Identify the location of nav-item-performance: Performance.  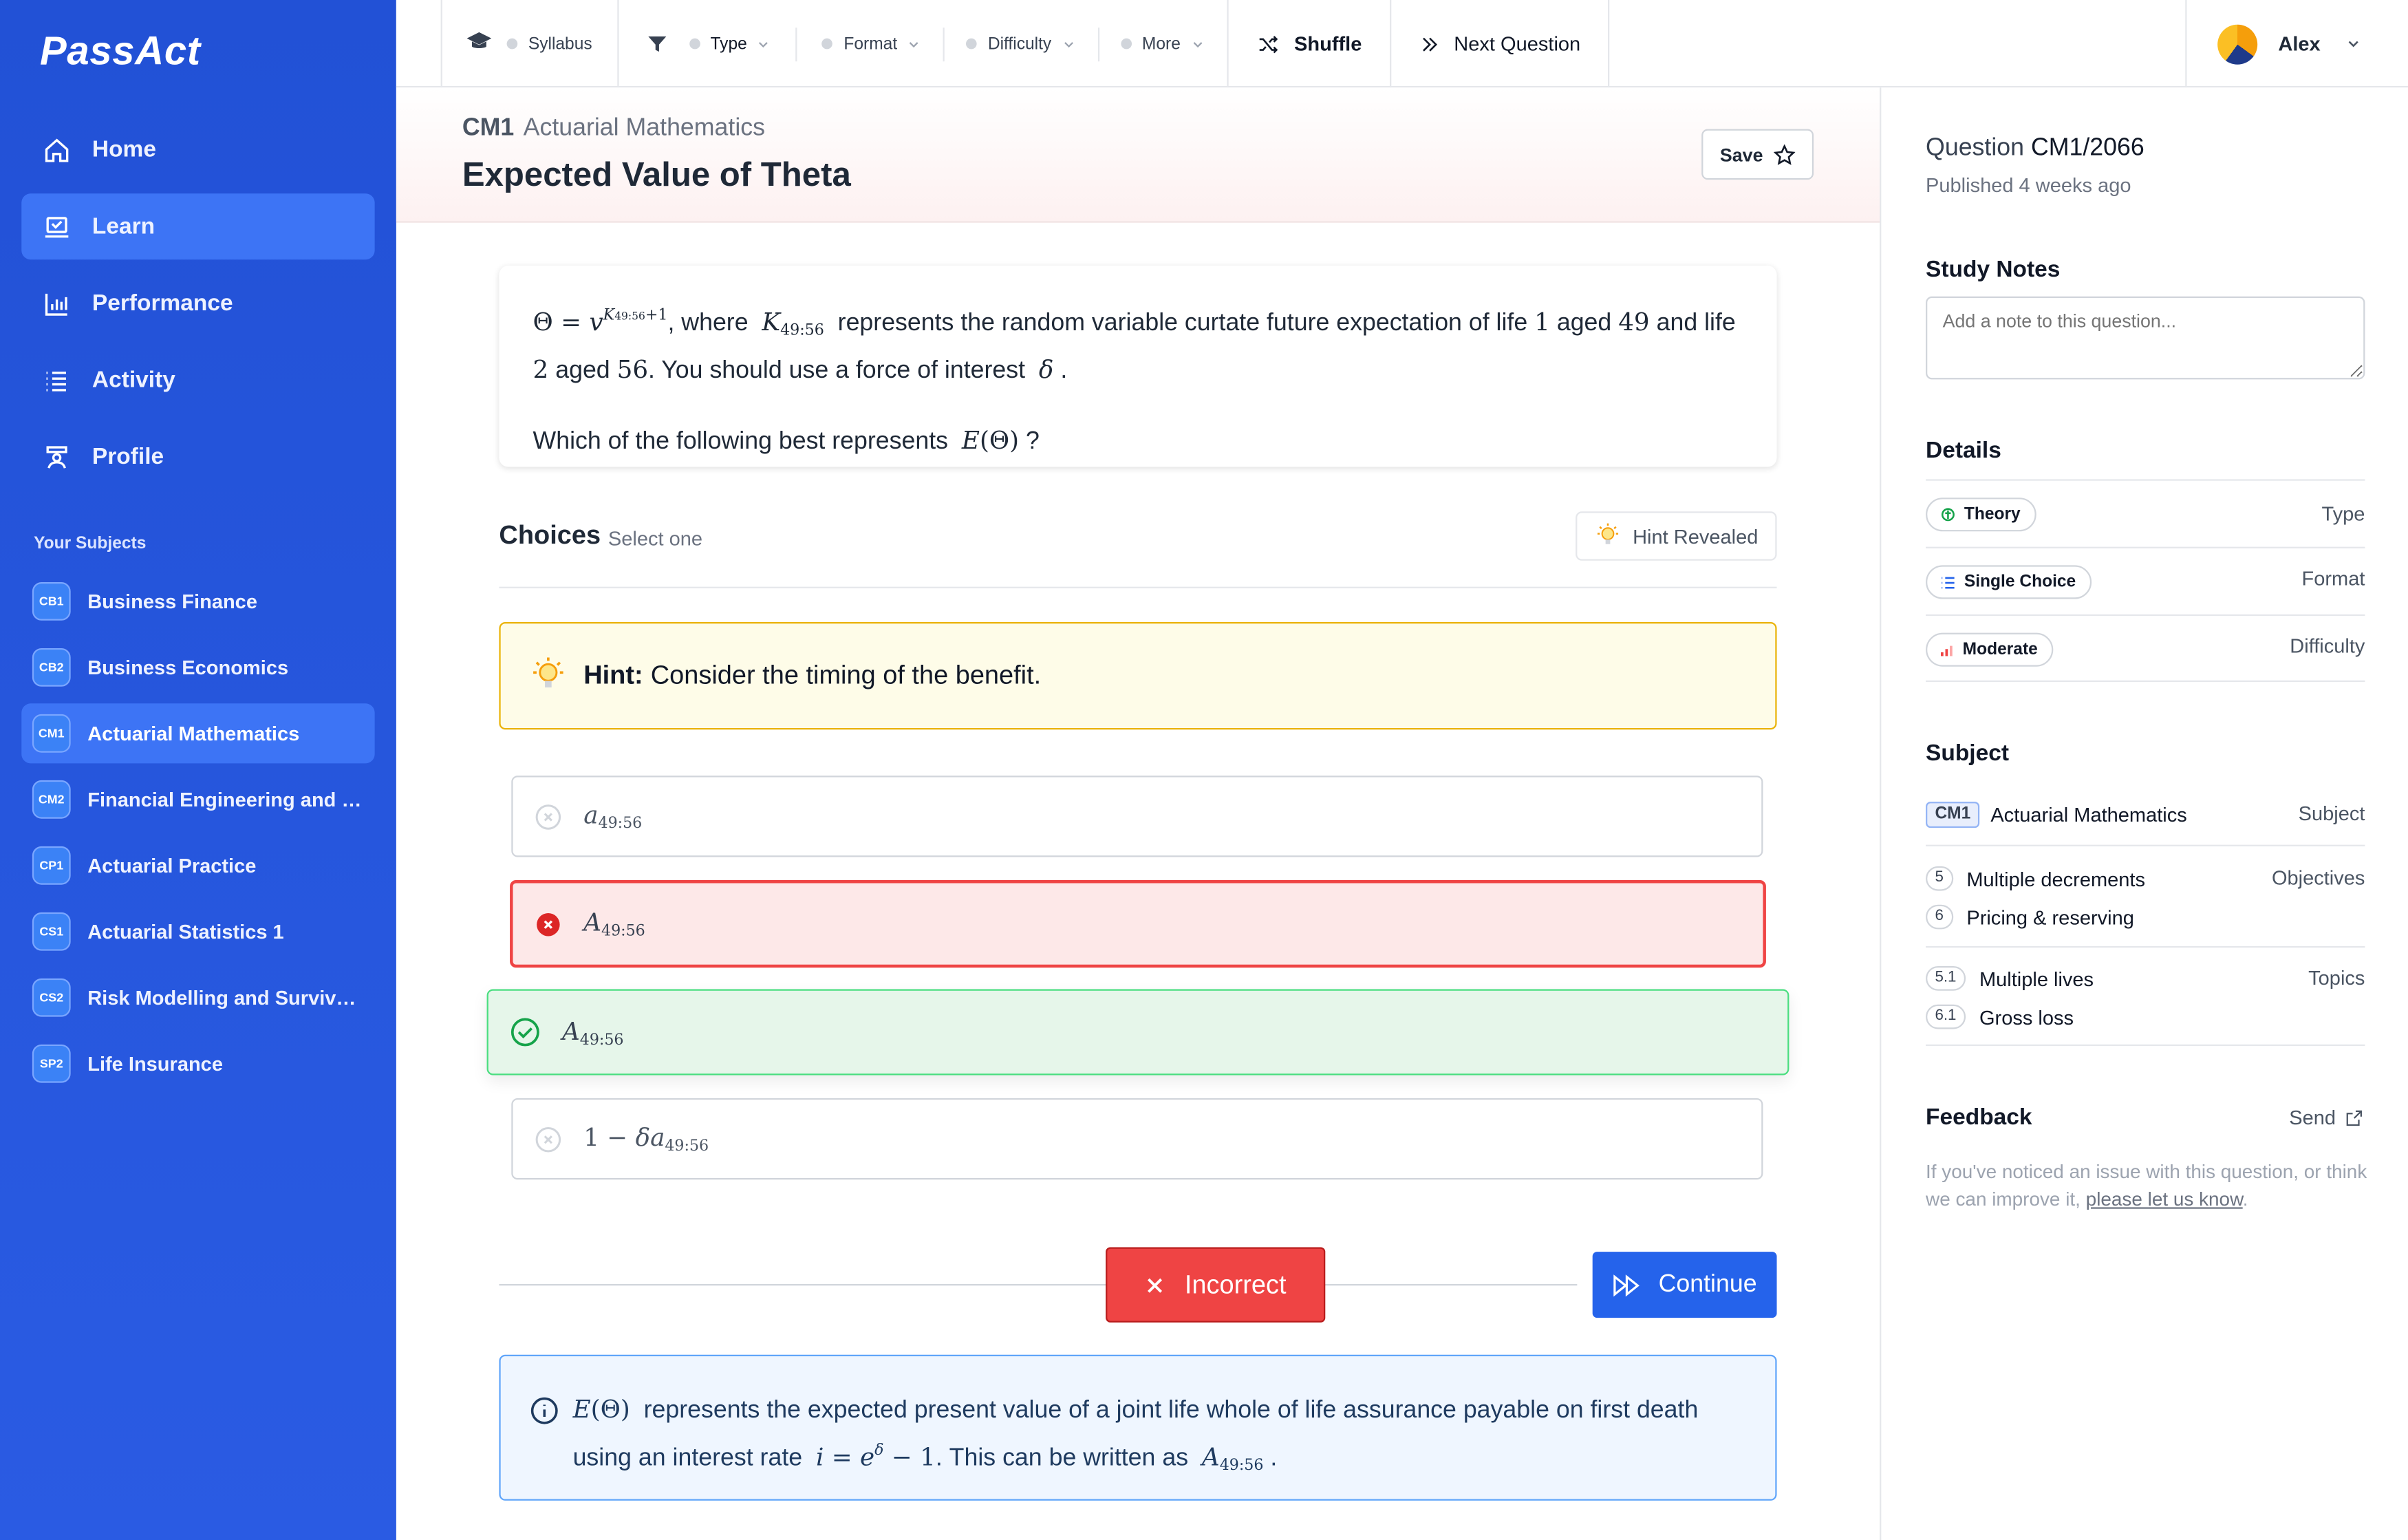
(197, 303).